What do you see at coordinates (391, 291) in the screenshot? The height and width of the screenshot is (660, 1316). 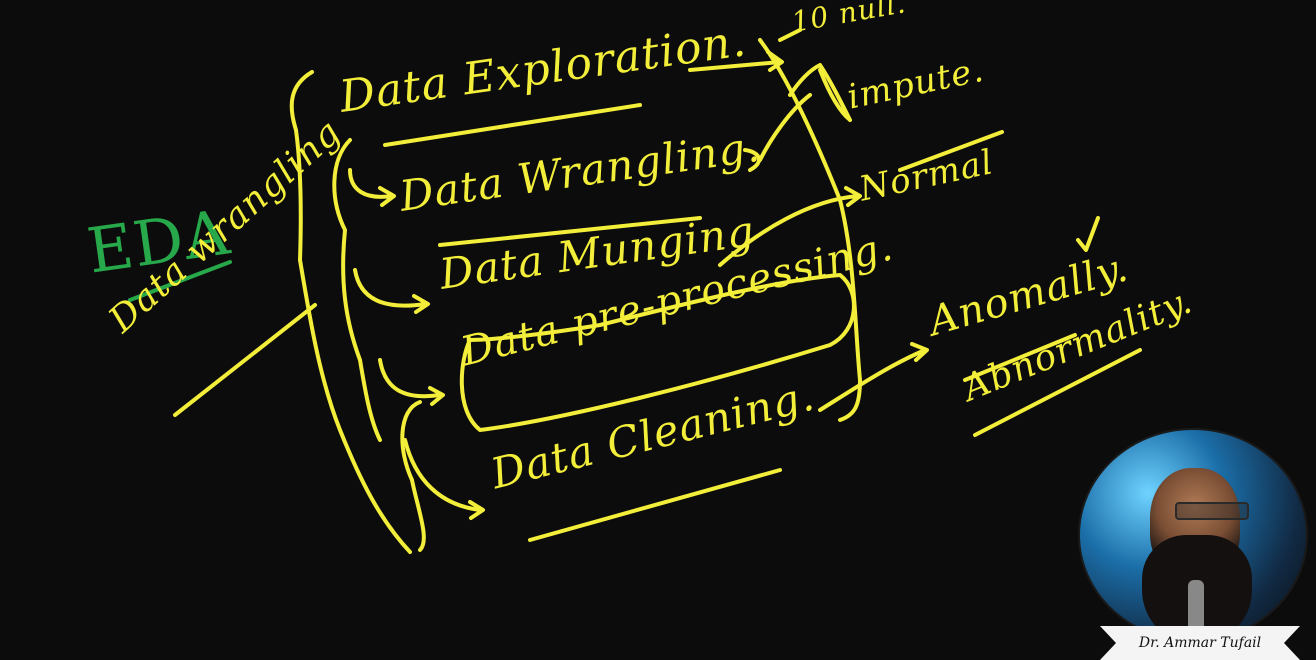 I see `arrow-to-munging` at bounding box center [391, 291].